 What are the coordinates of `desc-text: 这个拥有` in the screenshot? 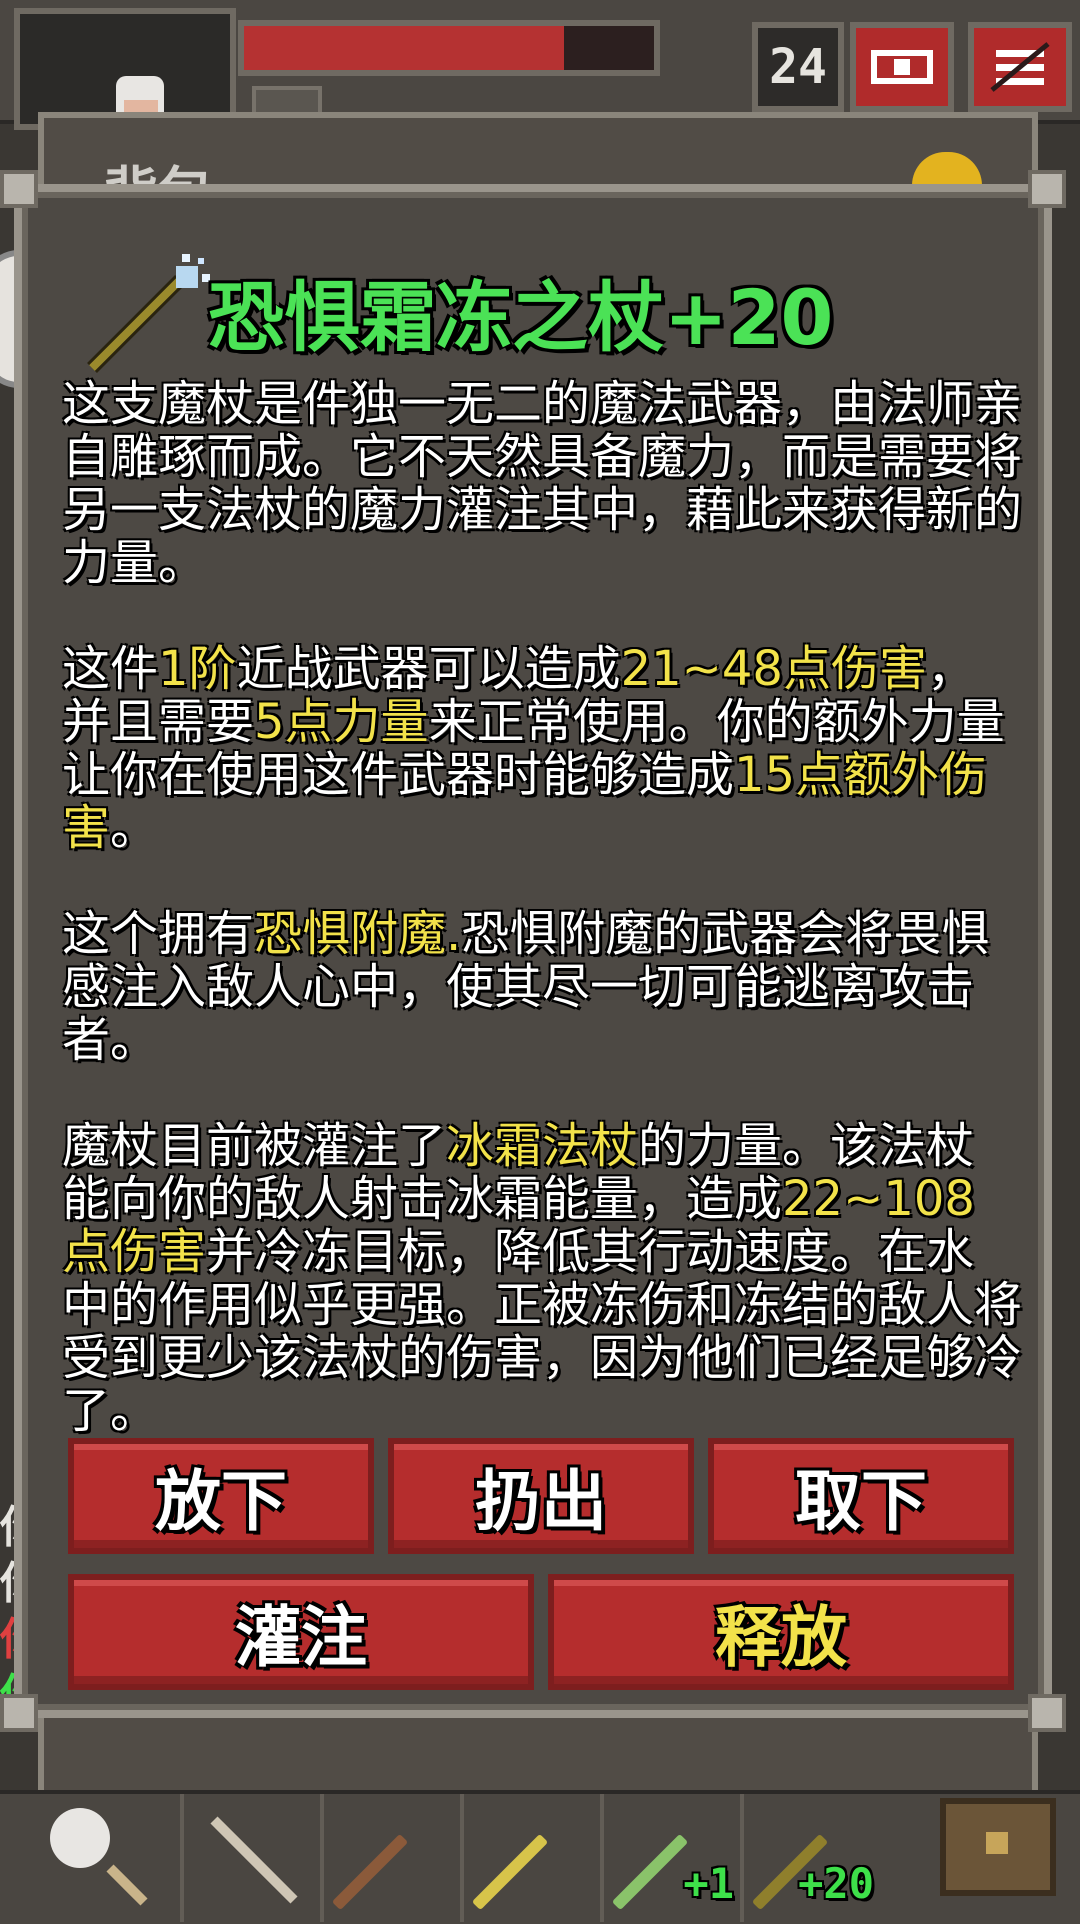 It's located at (158, 934).